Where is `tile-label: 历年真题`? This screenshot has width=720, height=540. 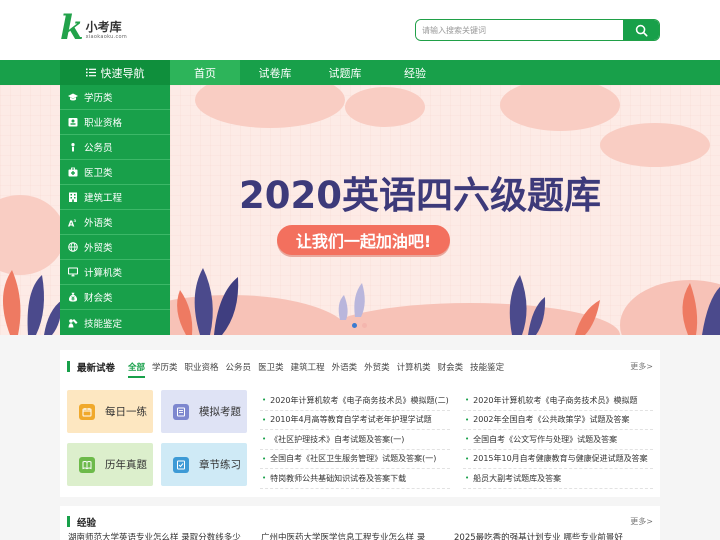
tile-label: 历年真题 is located at coordinates (126, 465).